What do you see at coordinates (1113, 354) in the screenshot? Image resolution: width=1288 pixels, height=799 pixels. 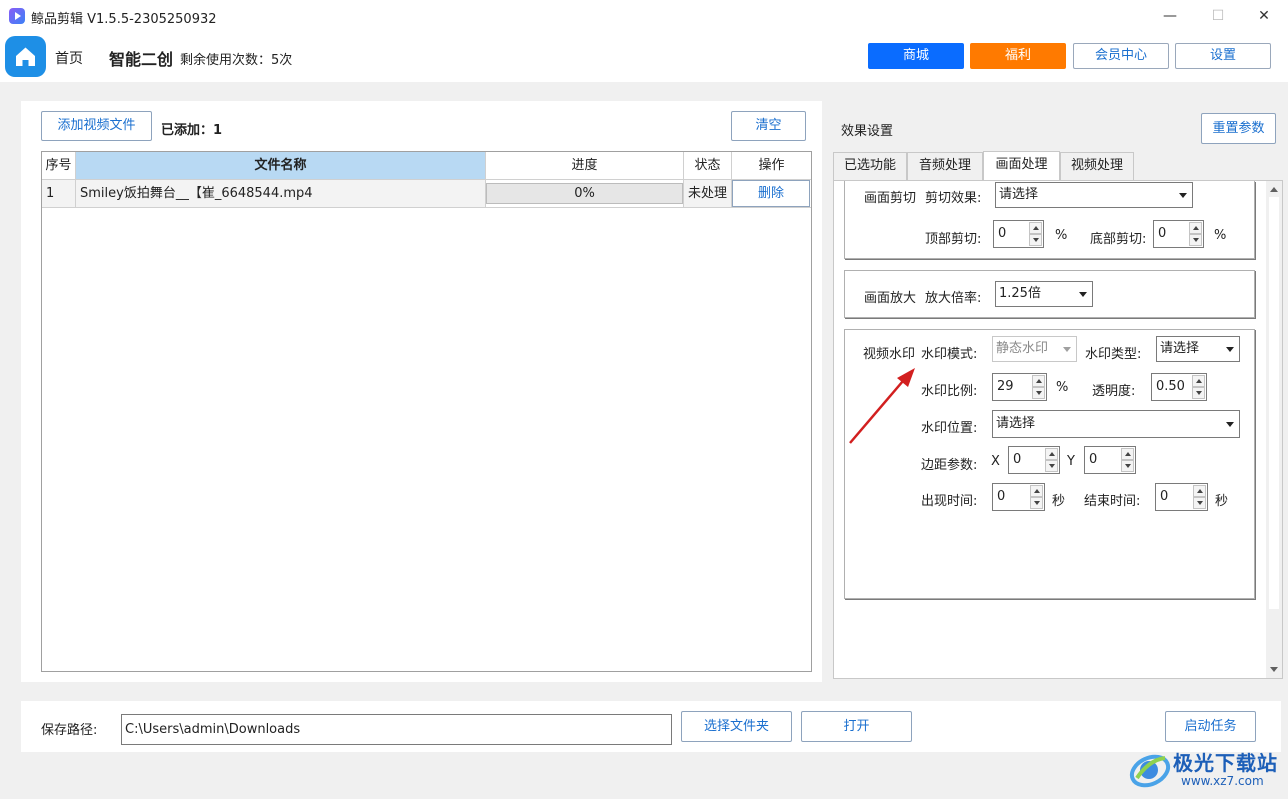 I see `watermark-type-label: 水印类型:` at bounding box center [1113, 354].